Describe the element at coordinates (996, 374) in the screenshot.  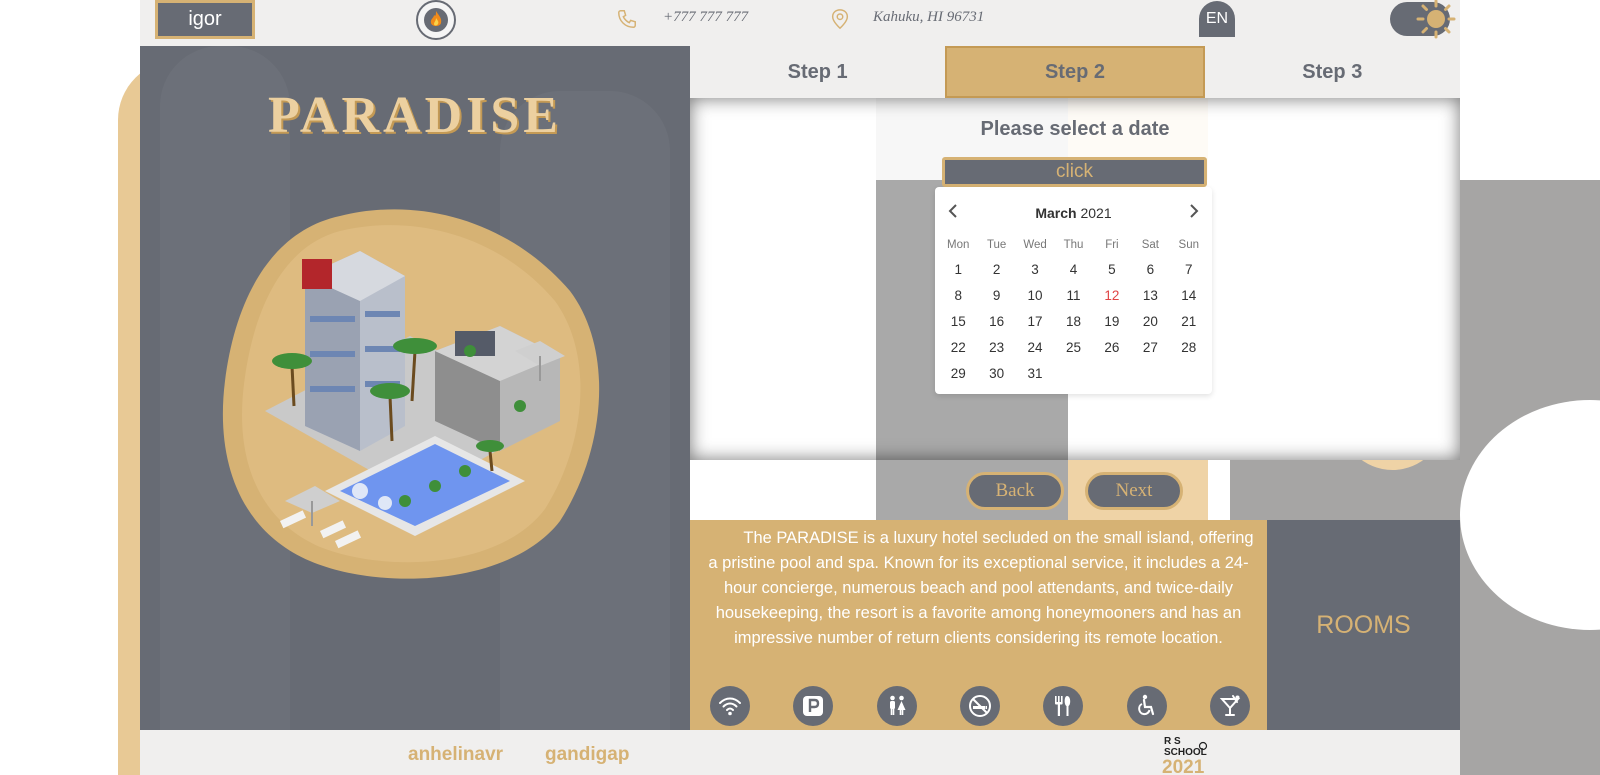
I see `calendar-day: 30` at that location.